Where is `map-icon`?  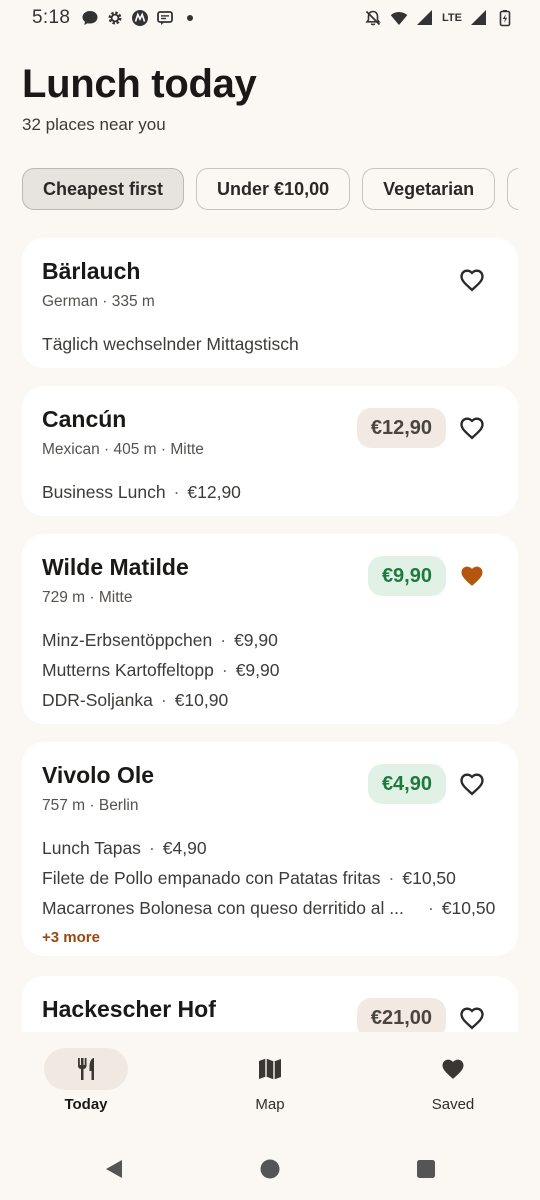
map-icon is located at coordinates (270, 1069).